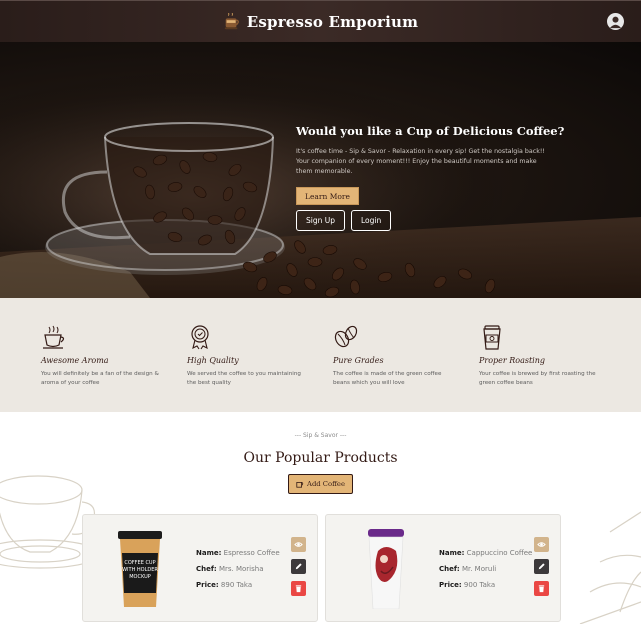  What do you see at coordinates (492, 337) in the screenshot?
I see `takeaway-cup-icon` at bounding box center [492, 337].